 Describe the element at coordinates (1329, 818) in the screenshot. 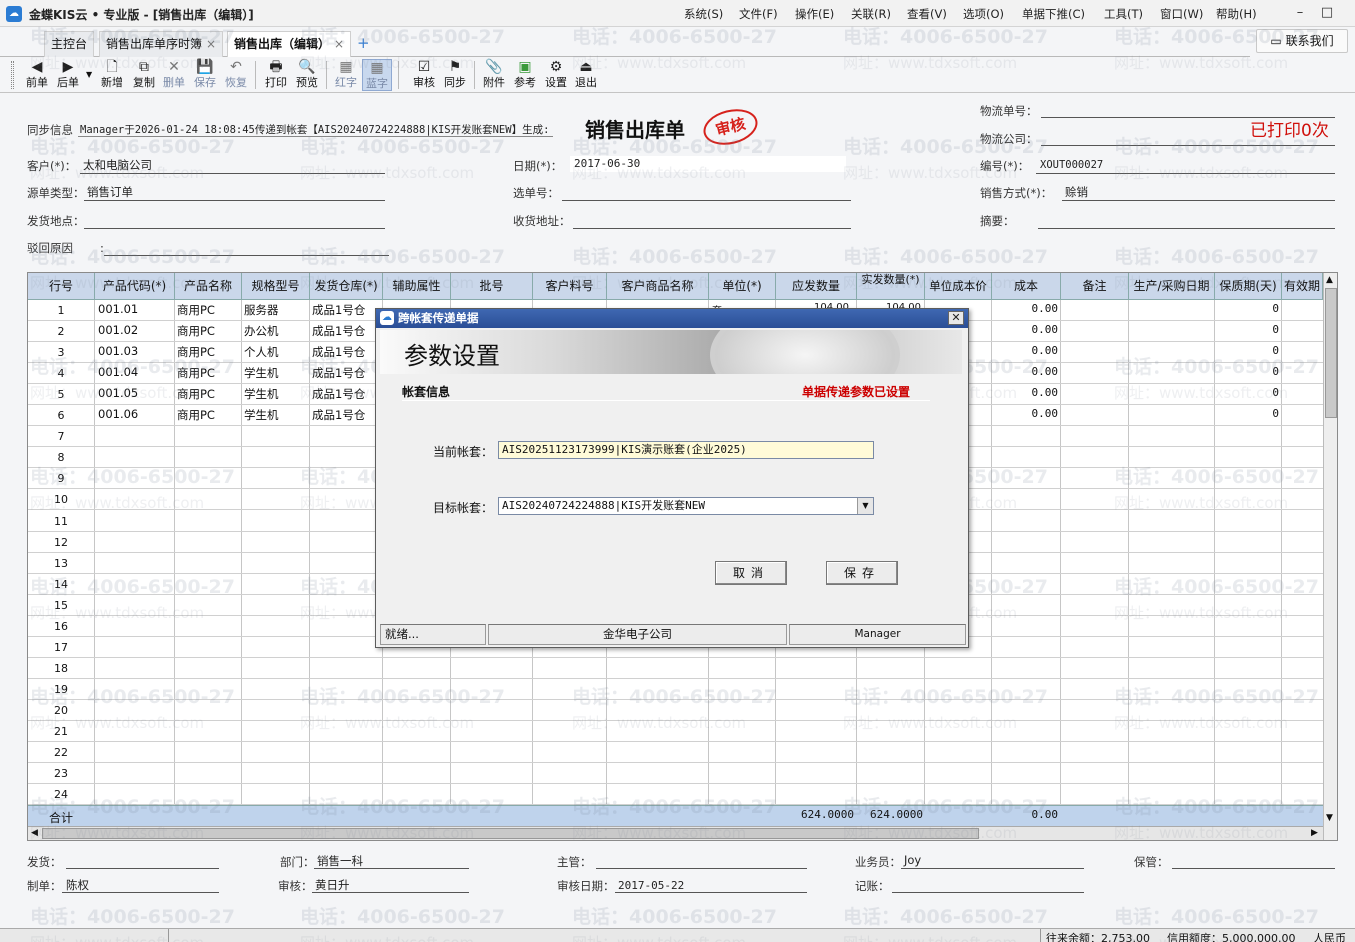

I see `scroll-down-icon: ▼` at that location.